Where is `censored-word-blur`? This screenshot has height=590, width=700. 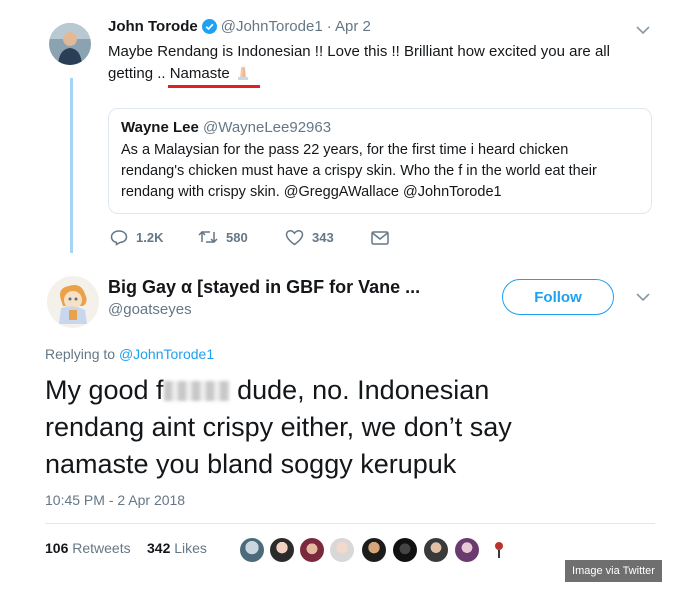 censored-word-blur is located at coordinates (196, 391).